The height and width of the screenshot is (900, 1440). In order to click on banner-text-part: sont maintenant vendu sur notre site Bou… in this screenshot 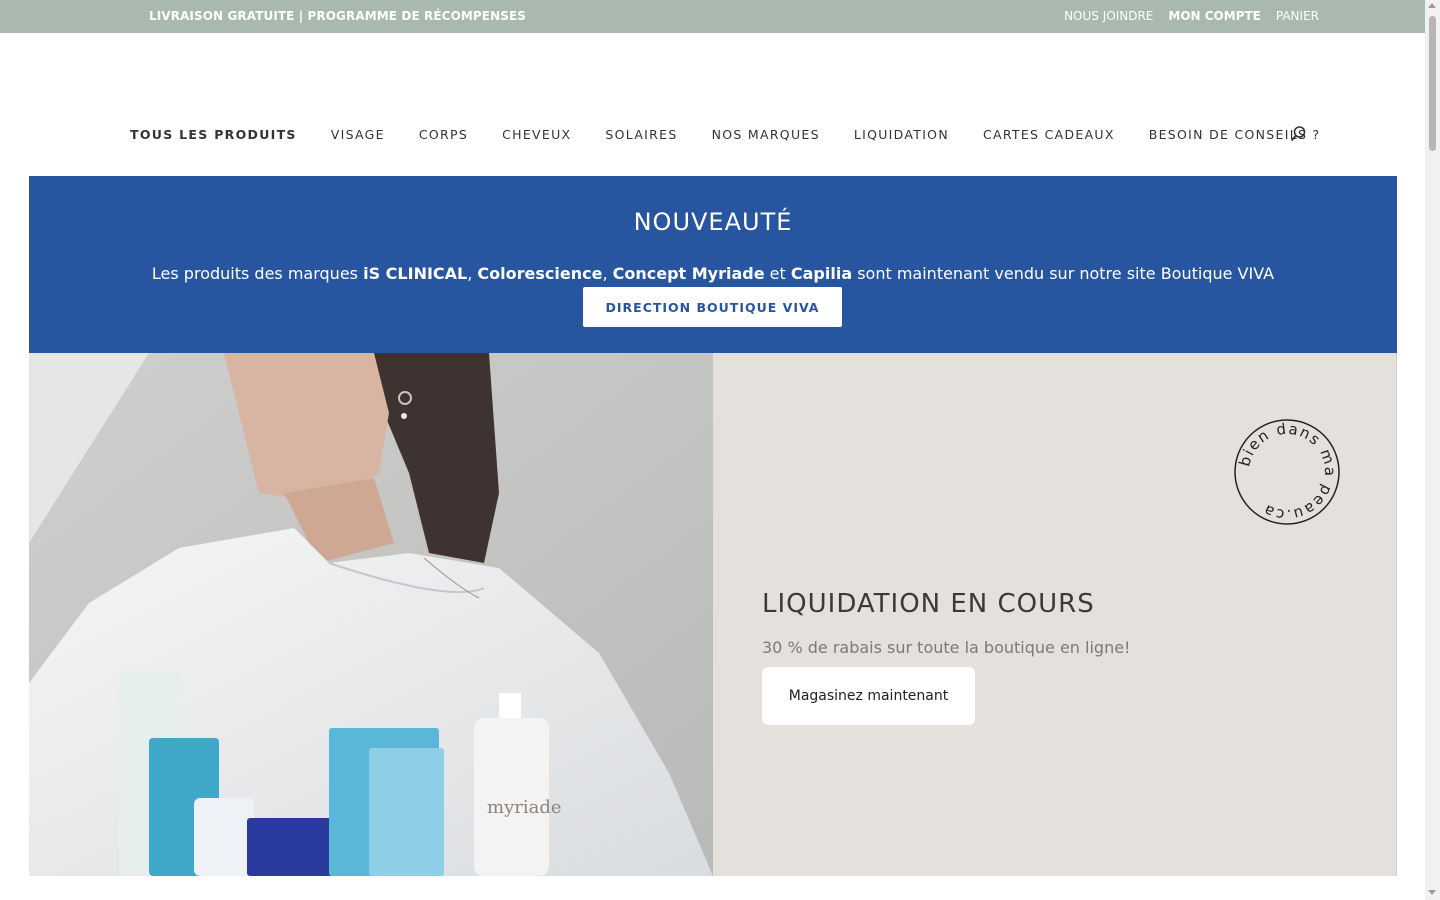, I will do `click(1063, 273)`.